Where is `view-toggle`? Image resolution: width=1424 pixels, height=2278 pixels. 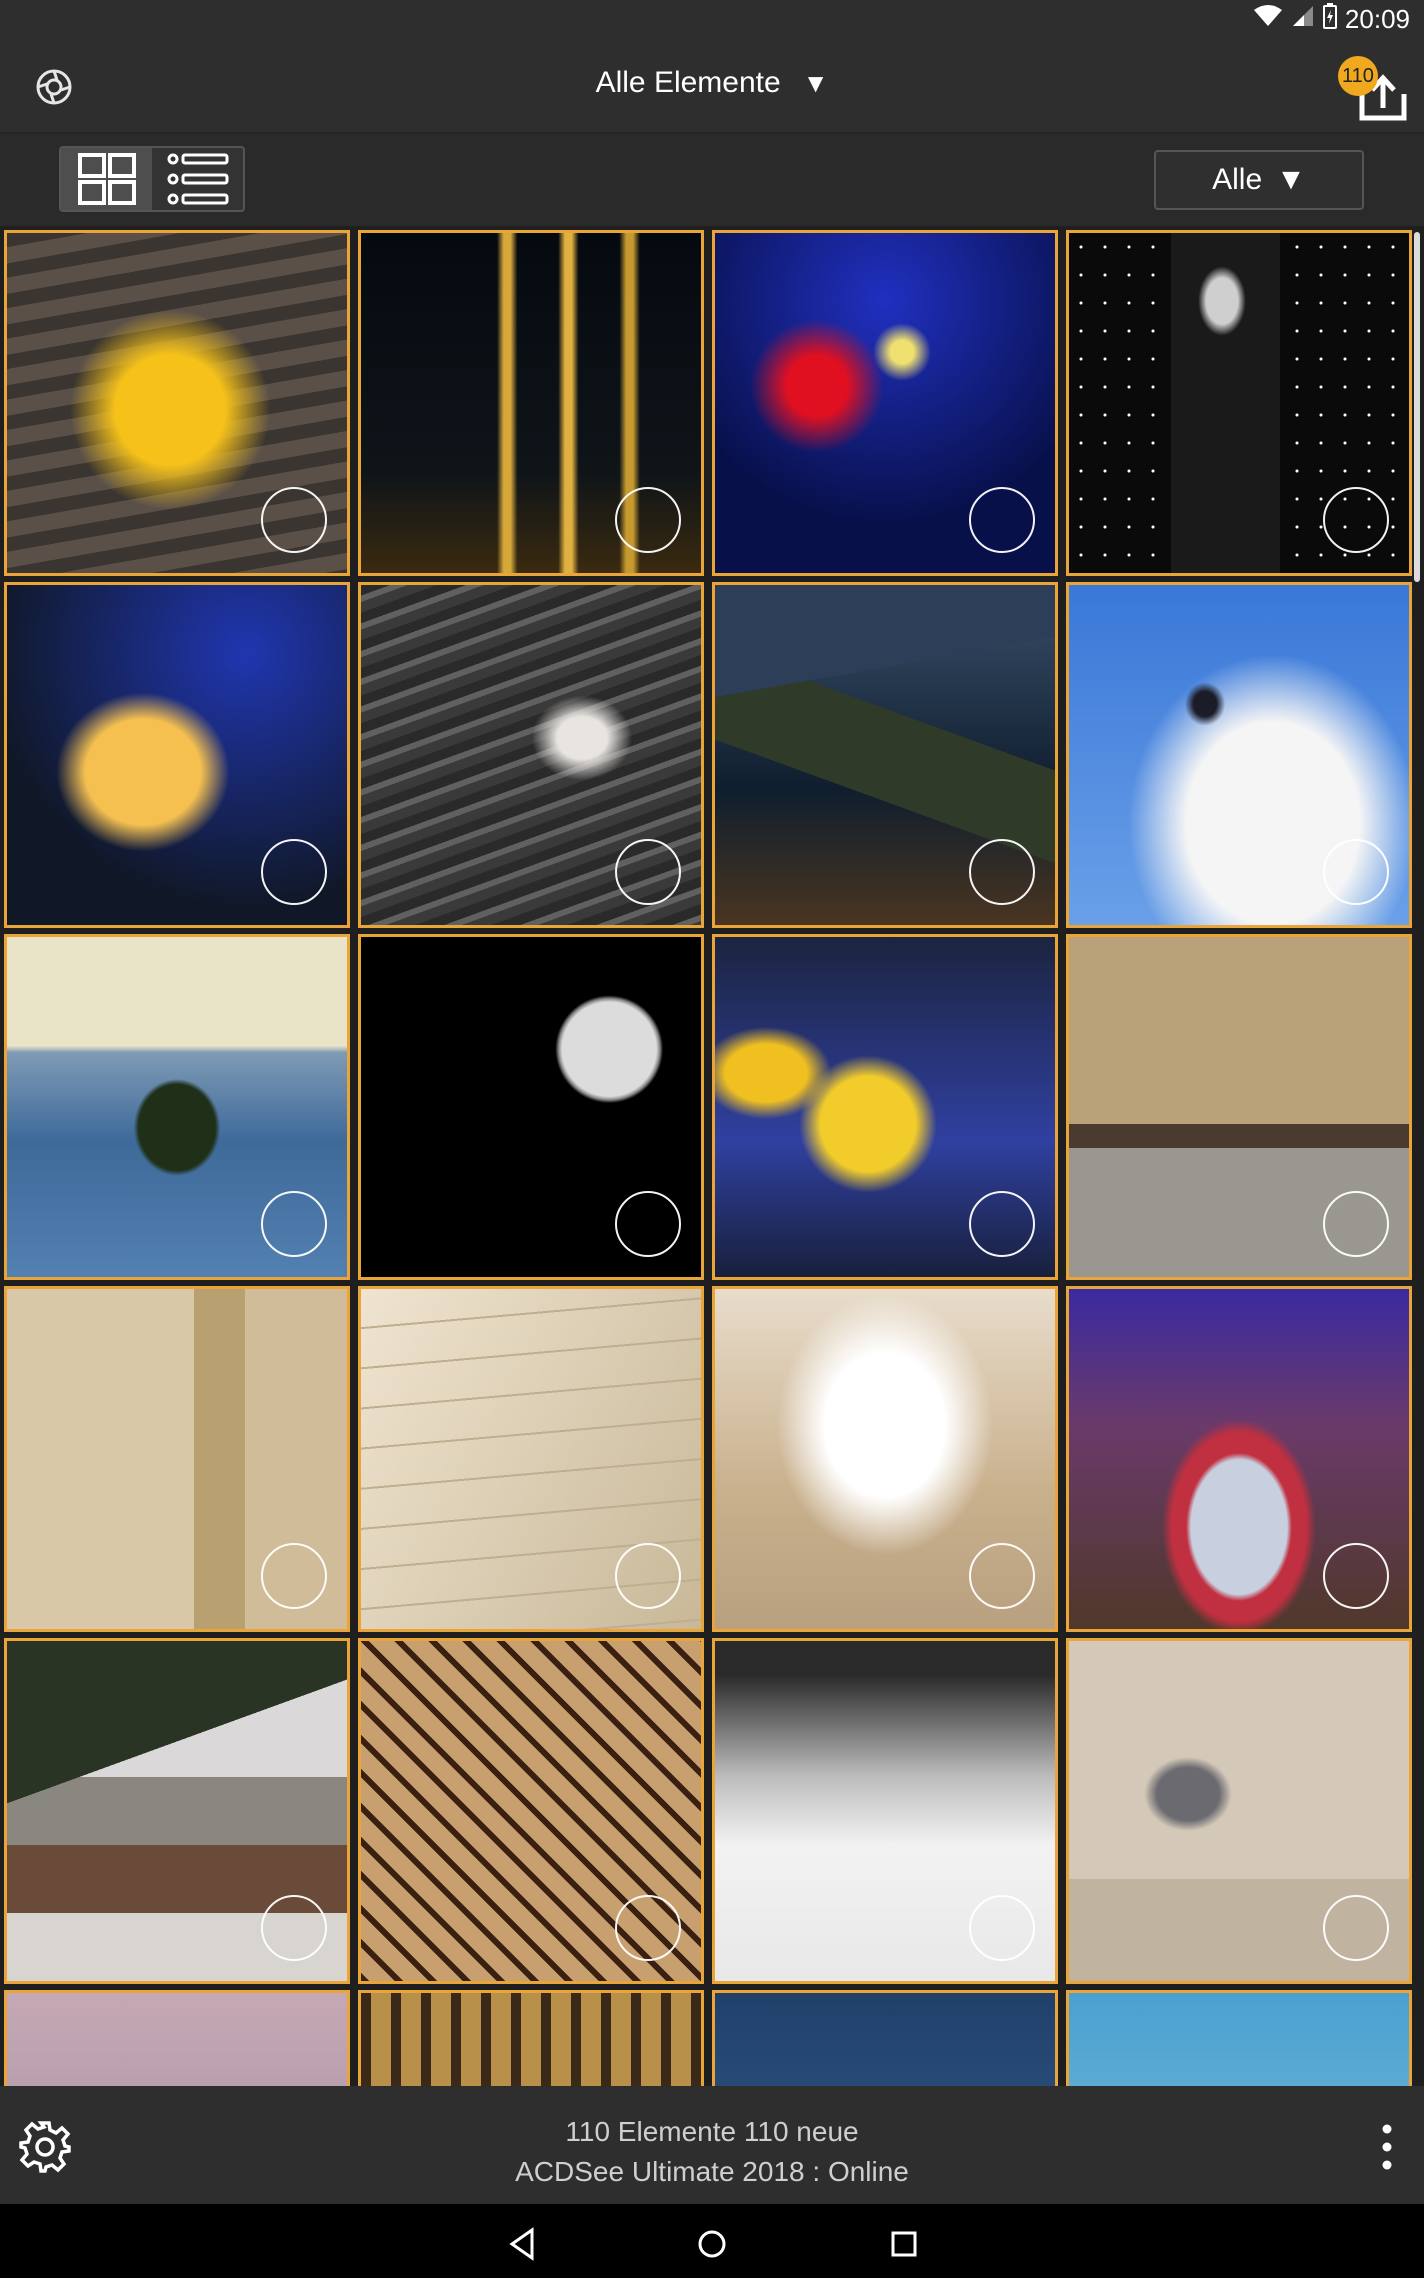
view-toggle is located at coordinates (152, 179).